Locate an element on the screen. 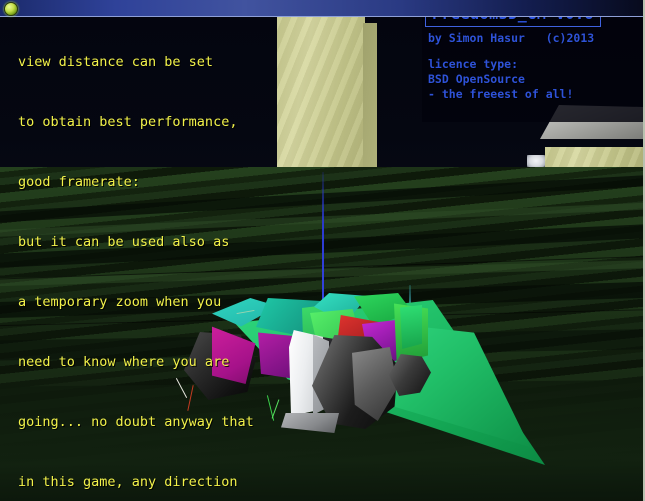 The width and height of the screenshot is (645, 501). licence-line: - the freeest of all! is located at coordinates (501, 94).